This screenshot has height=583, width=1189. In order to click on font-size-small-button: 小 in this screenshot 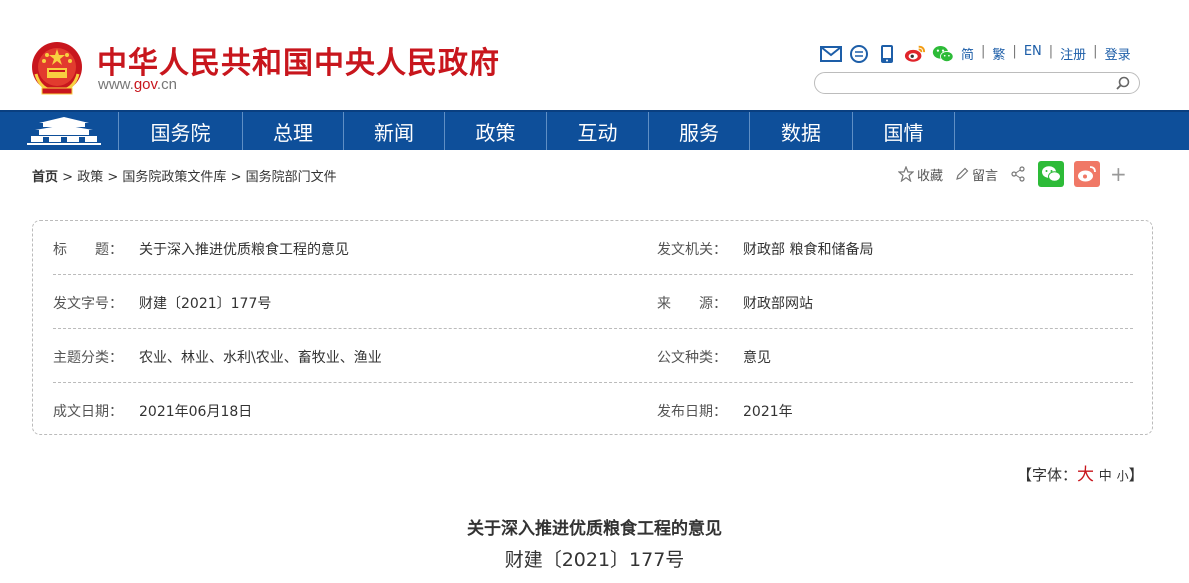, I will do `click(1123, 476)`.